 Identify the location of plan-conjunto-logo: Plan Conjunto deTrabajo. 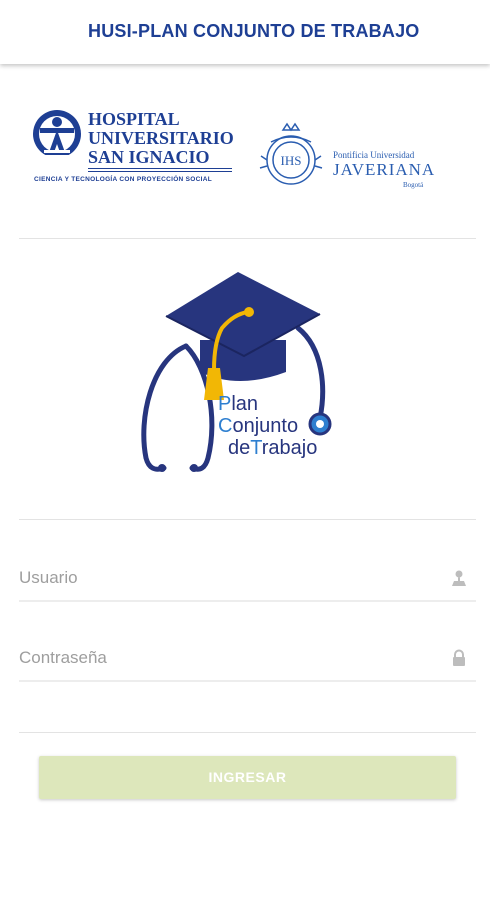
(238, 373).